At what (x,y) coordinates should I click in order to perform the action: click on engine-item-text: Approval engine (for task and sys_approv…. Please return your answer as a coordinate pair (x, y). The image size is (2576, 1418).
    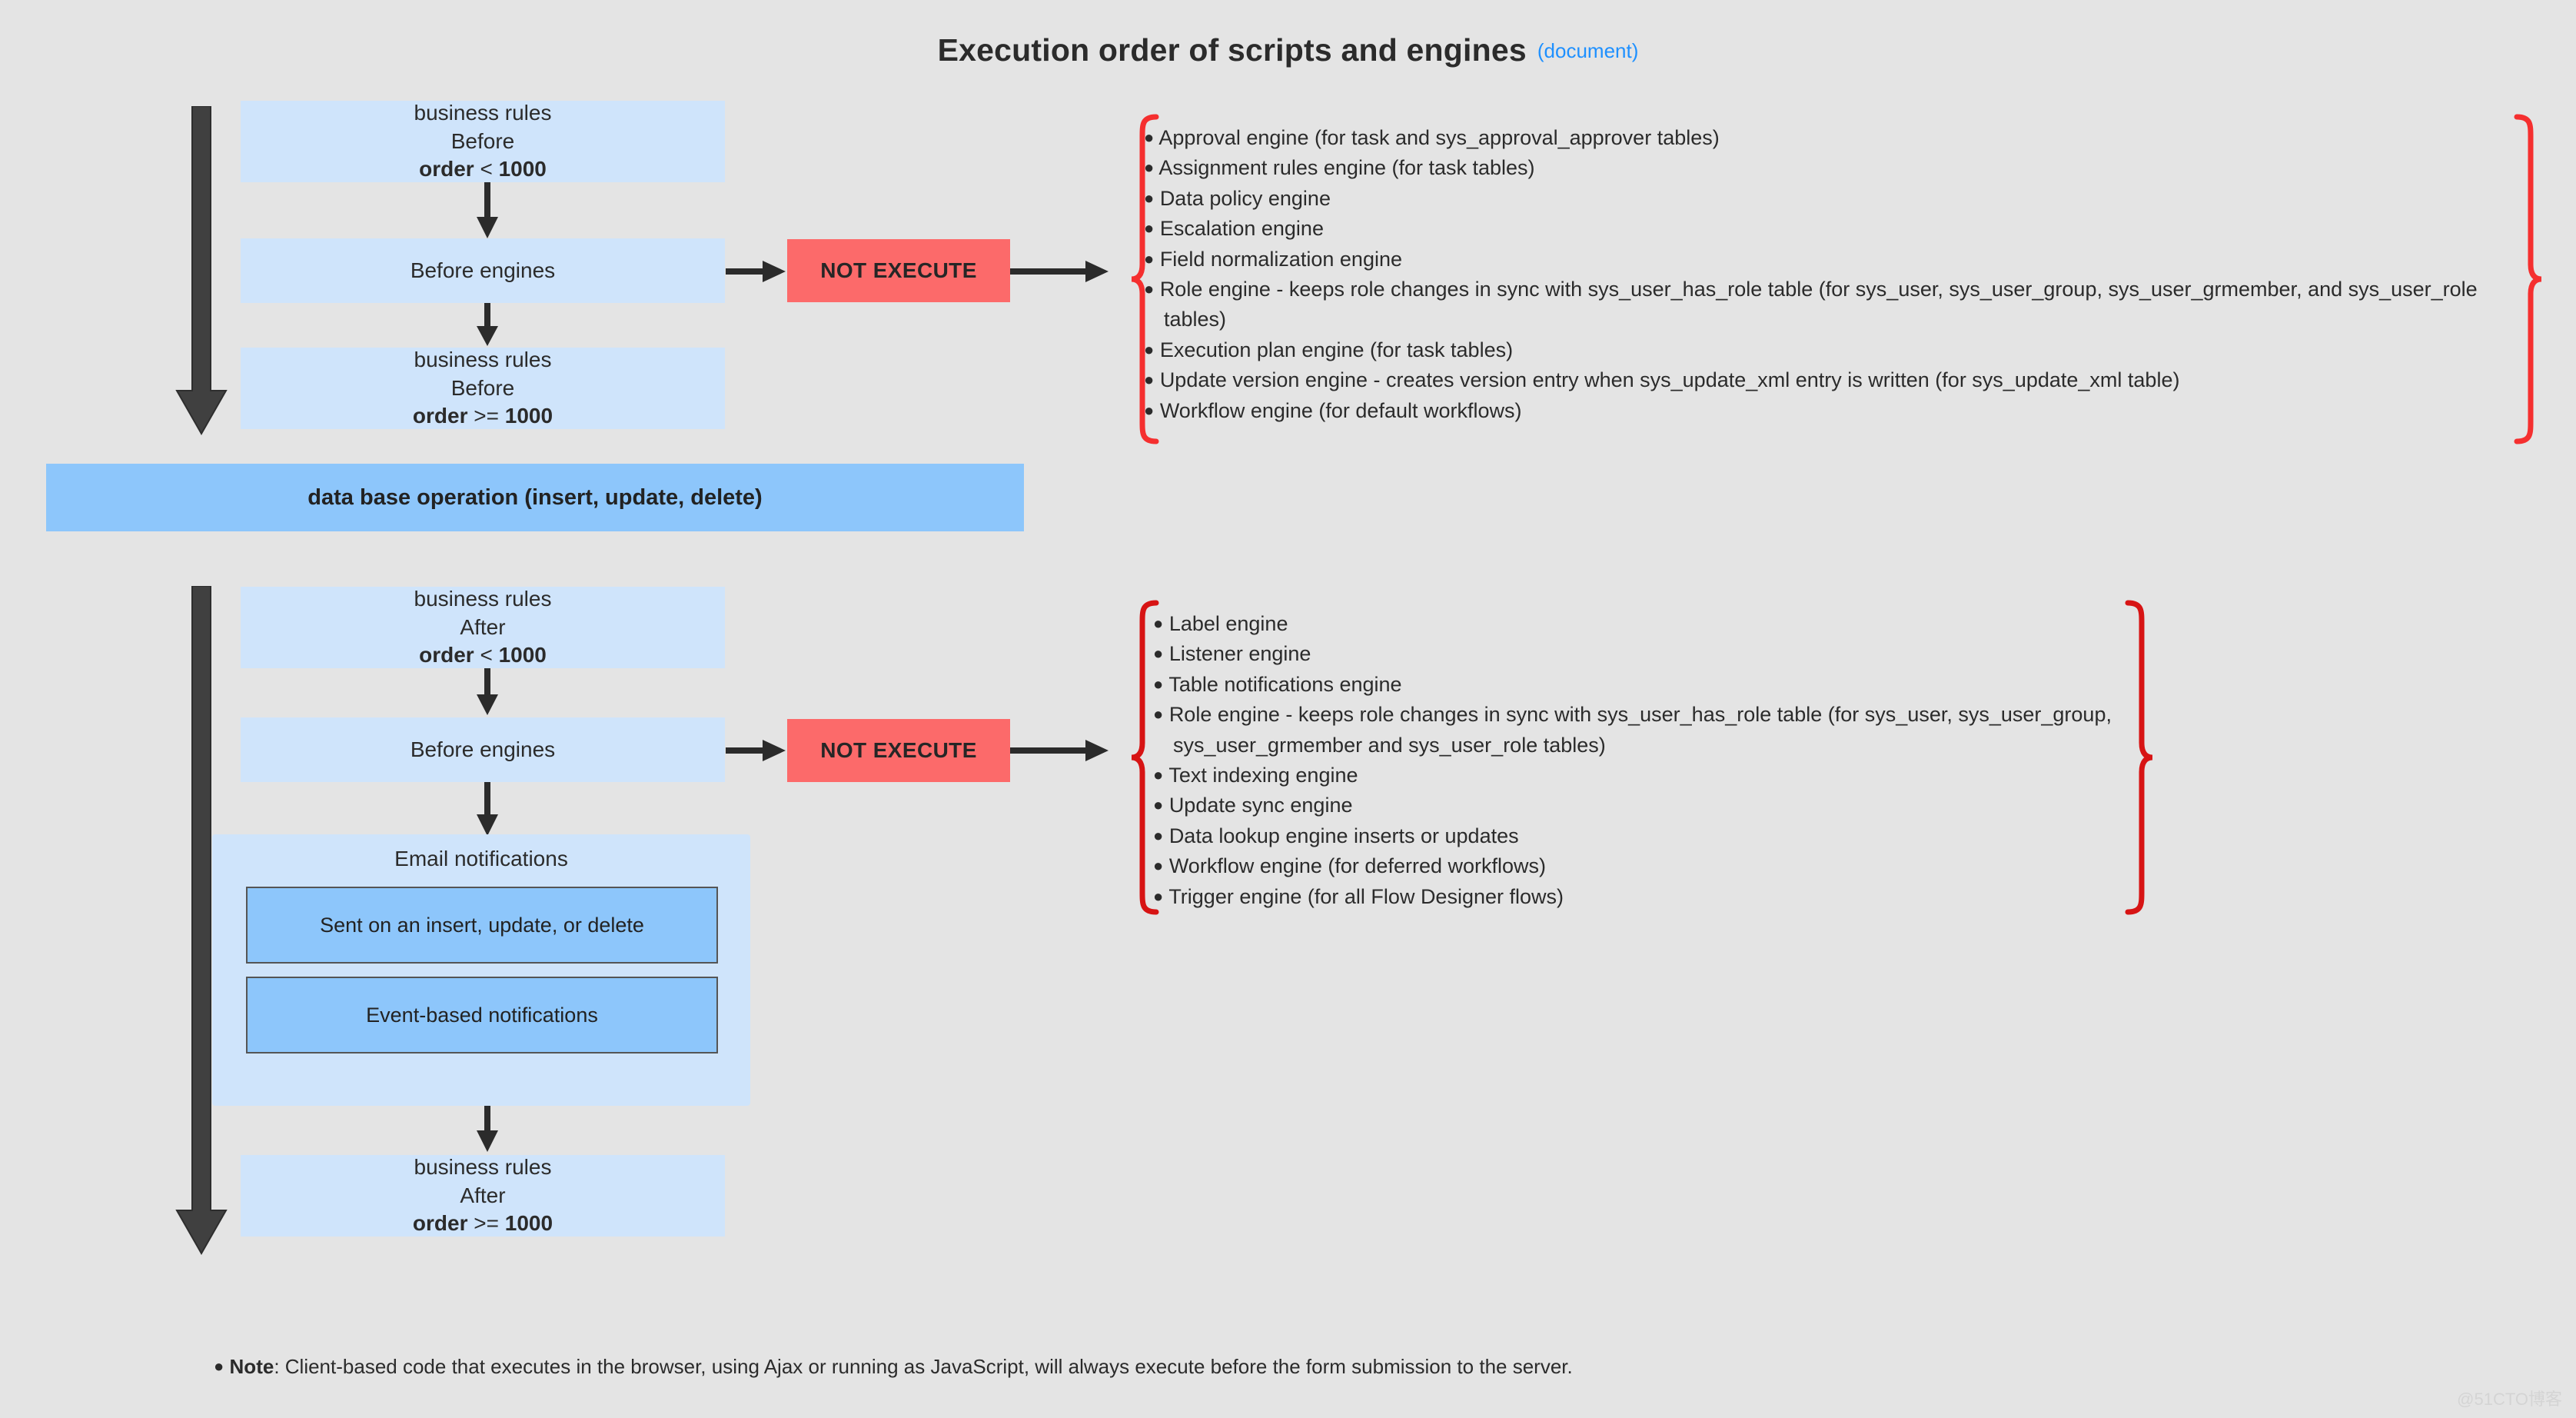
    Looking at the image, I should click on (1439, 137).